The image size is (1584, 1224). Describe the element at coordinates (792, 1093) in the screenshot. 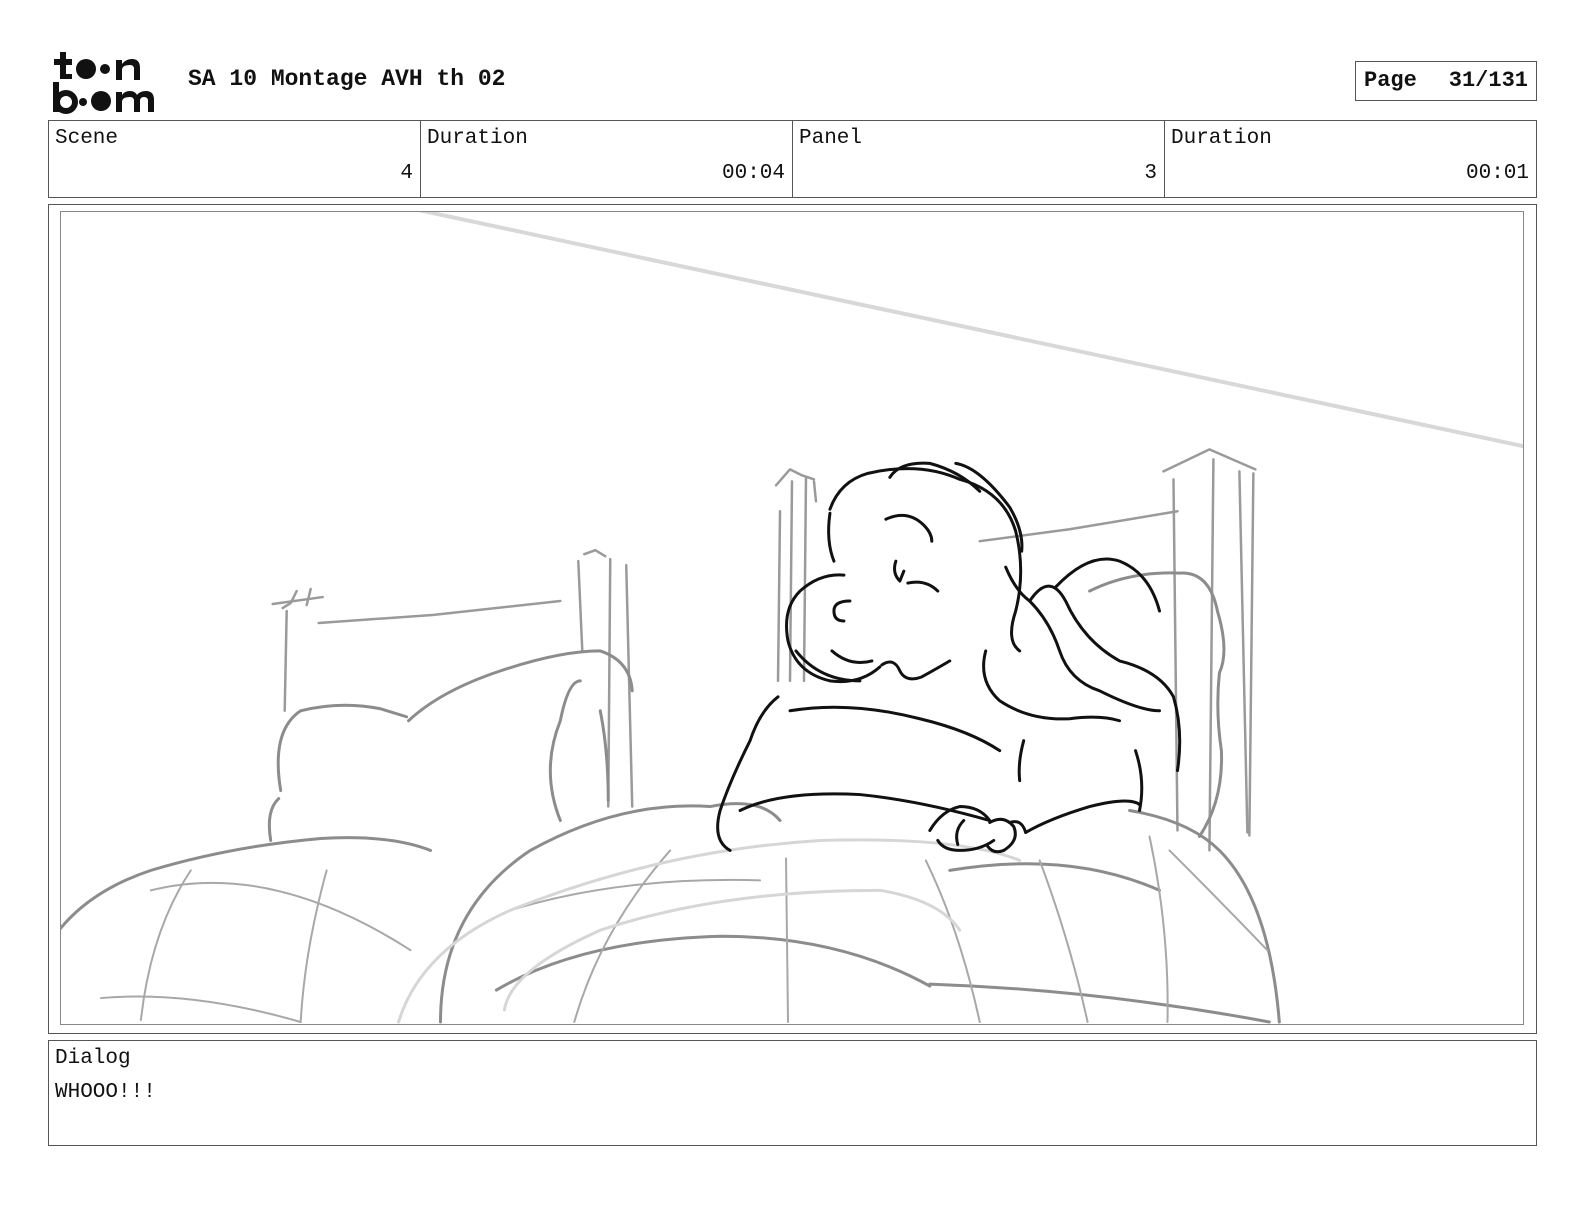

I see `dialog-box: Dialog WHOOO!!!` at that location.